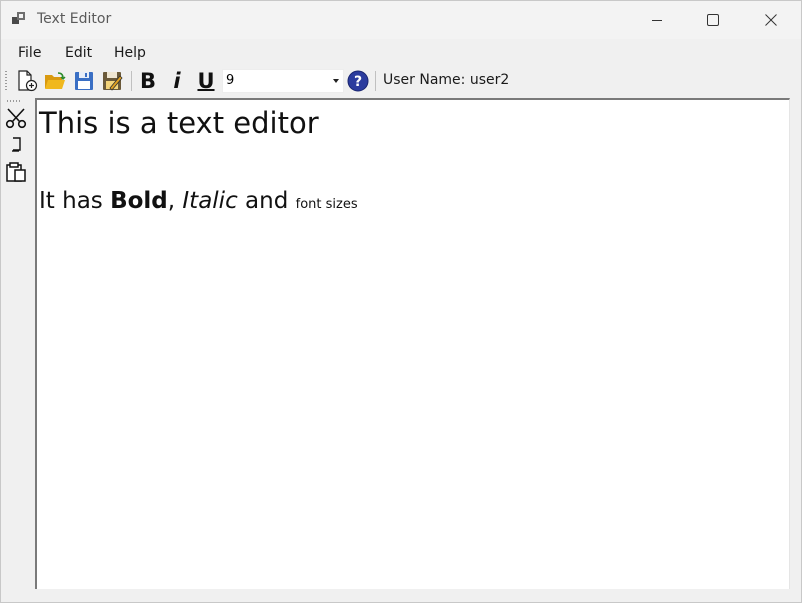 The image size is (802, 603). What do you see at coordinates (74, 19) in the screenshot?
I see `window-title: Text Editor` at bounding box center [74, 19].